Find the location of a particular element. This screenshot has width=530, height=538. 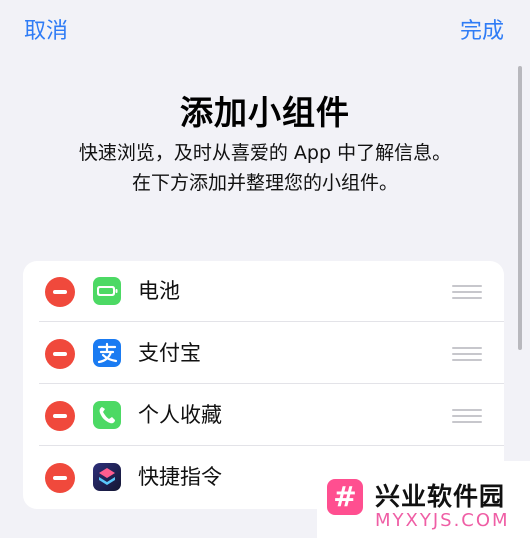

subtitle-line-2: 在下方添加并整理您的小组件。 is located at coordinates (264, 183).